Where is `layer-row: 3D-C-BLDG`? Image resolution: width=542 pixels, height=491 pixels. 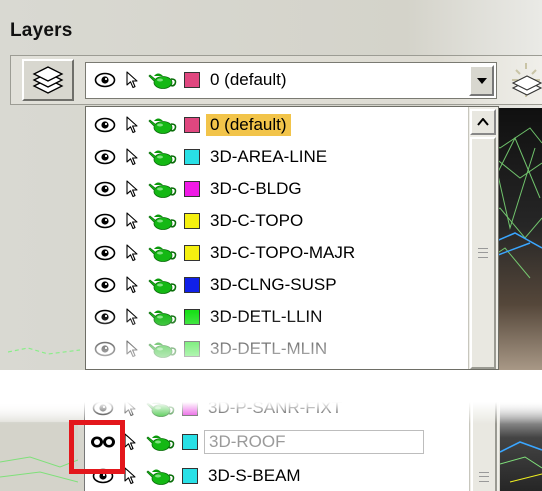 layer-row: 3D-C-BLDG is located at coordinates (198, 189).